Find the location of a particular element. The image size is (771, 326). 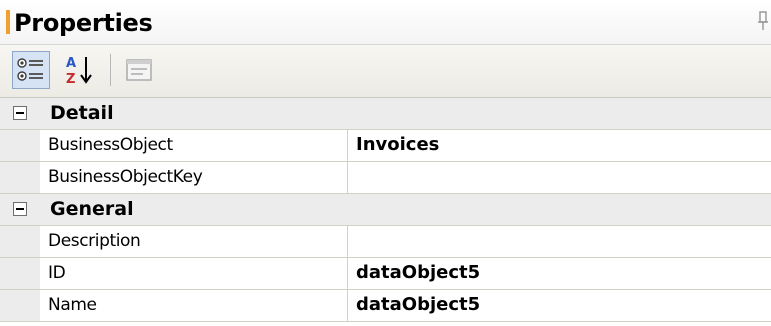

categorized-icon is located at coordinates (30, 69).